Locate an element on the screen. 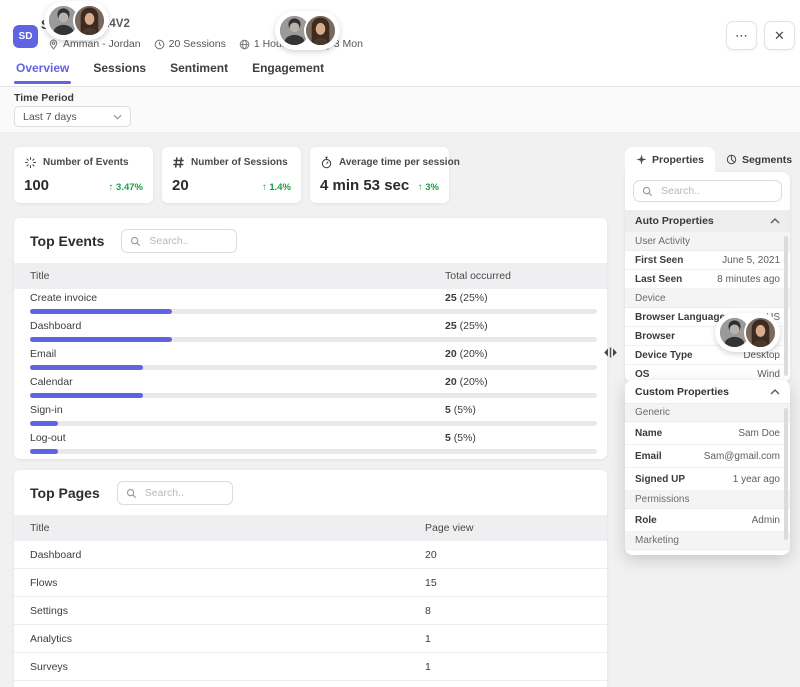  header-meta-label: 3 Mon is located at coordinates (348, 44).